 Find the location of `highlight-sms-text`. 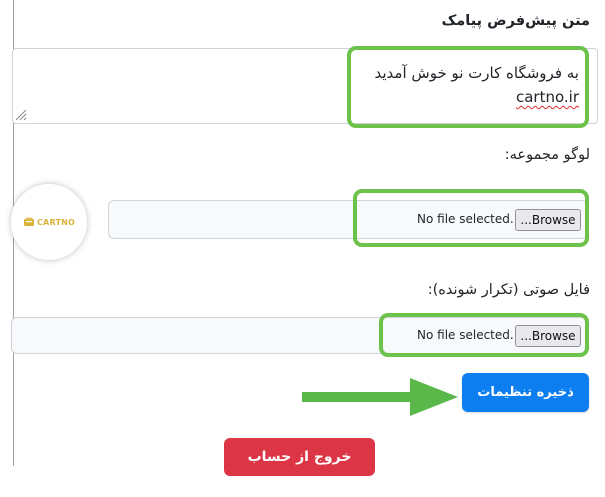

highlight-sms-text is located at coordinates (468, 87).